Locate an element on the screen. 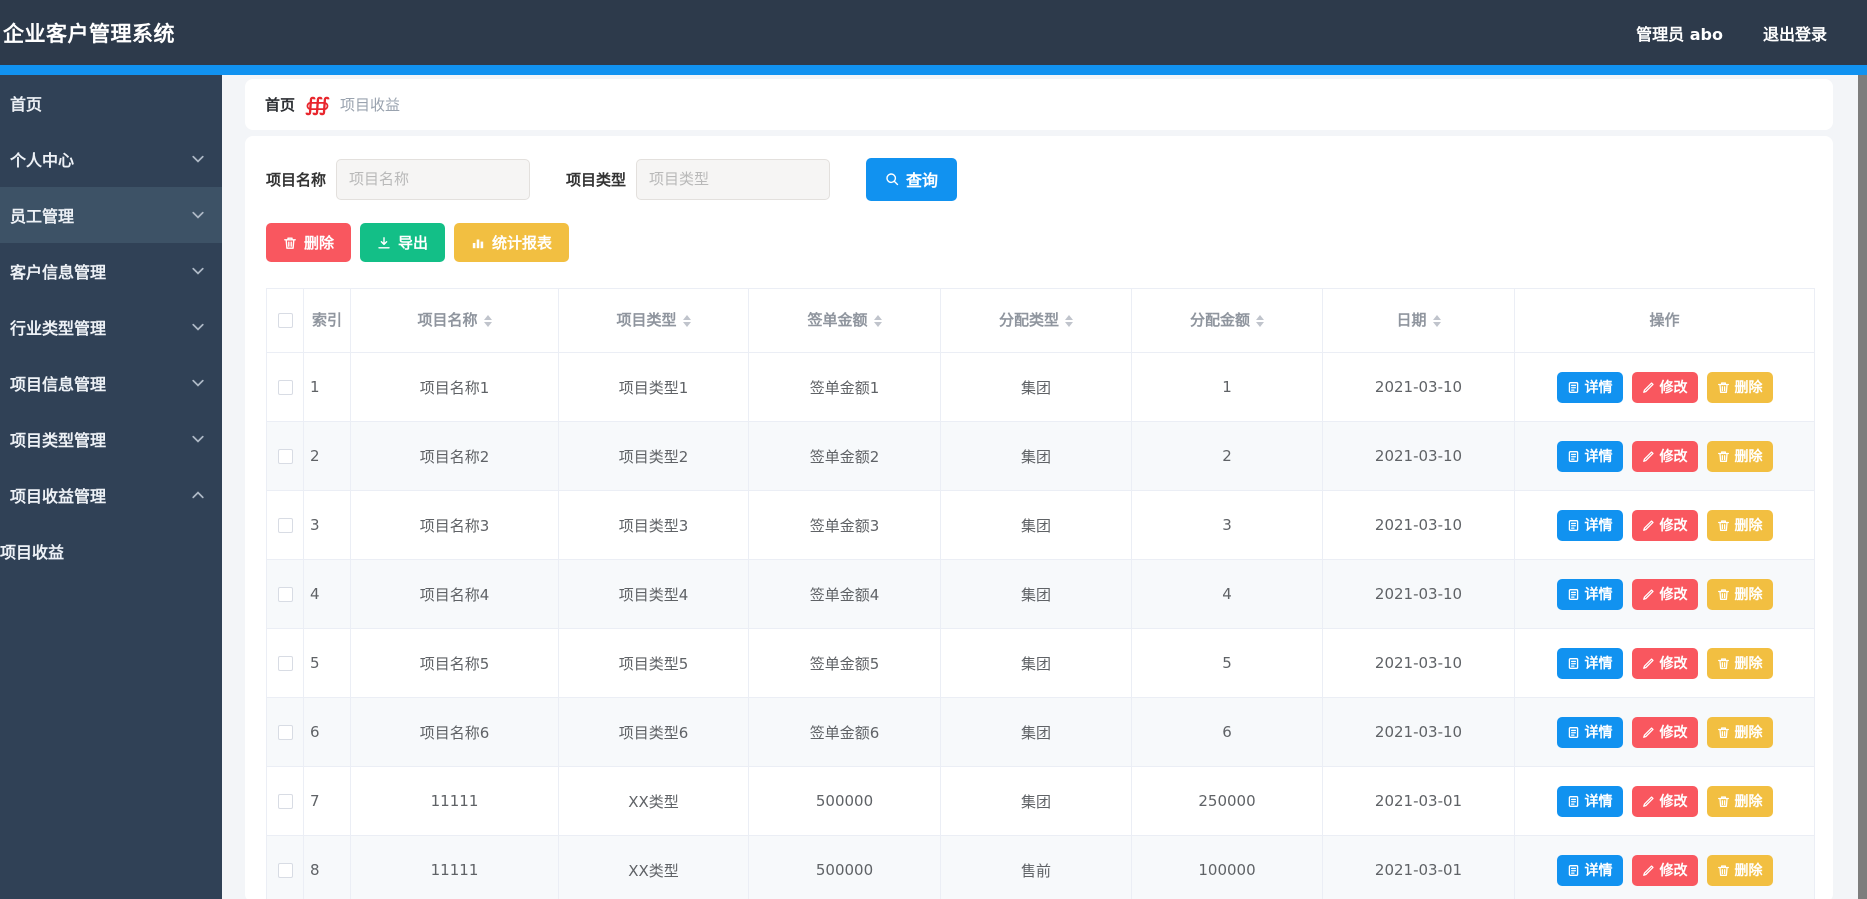 The height and width of the screenshot is (899, 1867). column-header-name: 项目名称 is located at coordinates (454, 320).